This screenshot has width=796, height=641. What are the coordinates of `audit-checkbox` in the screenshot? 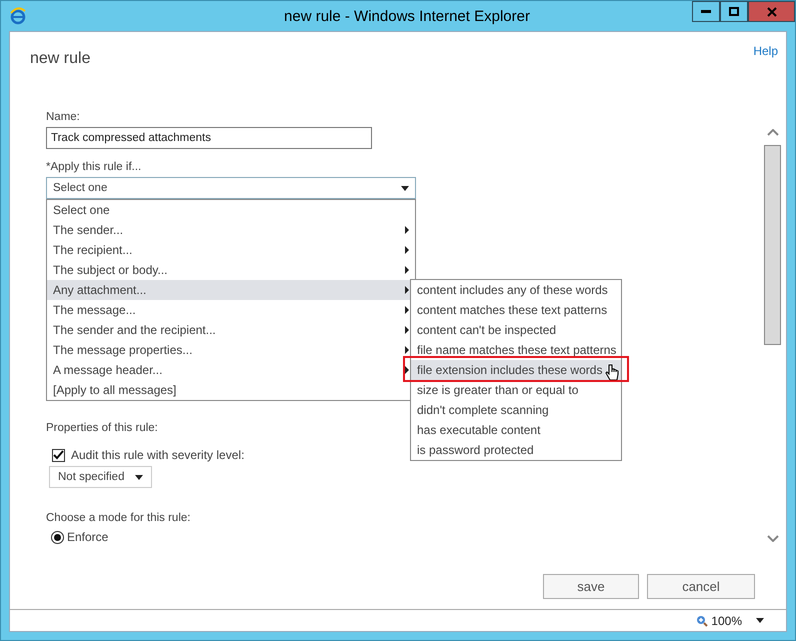 It's located at (58, 455).